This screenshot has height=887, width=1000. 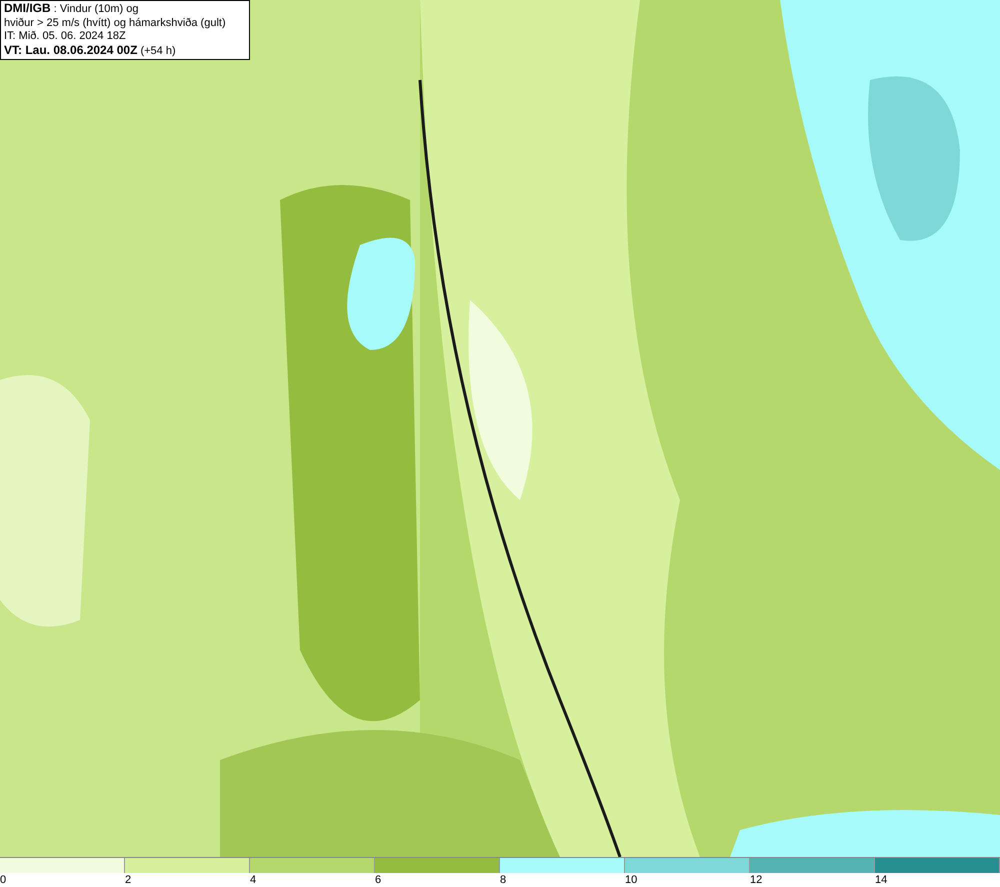 I want to click on info-text: DMI/IGB : Vindur (10m) og, so click(x=72, y=9).